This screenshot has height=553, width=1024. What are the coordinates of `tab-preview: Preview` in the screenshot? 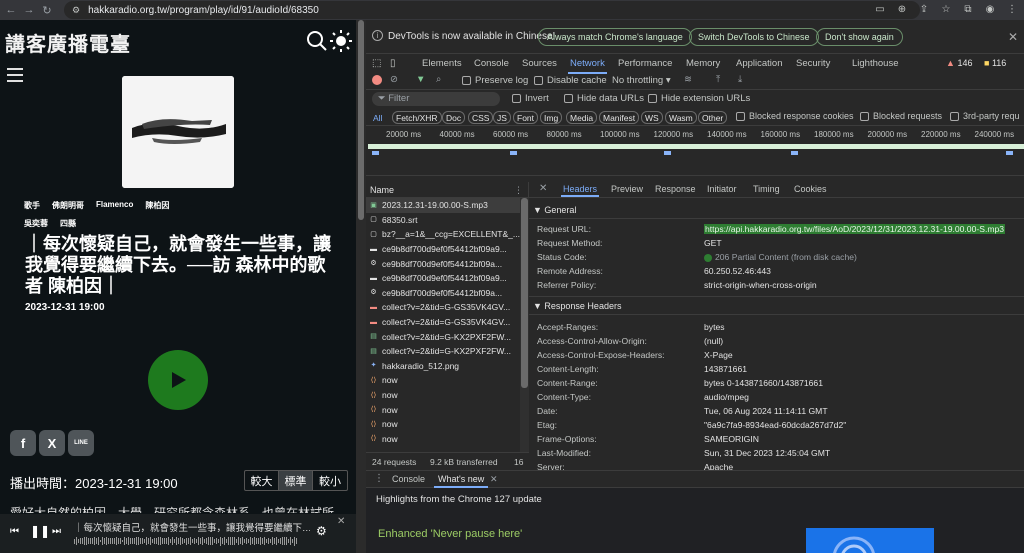 It's located at (627, 189).